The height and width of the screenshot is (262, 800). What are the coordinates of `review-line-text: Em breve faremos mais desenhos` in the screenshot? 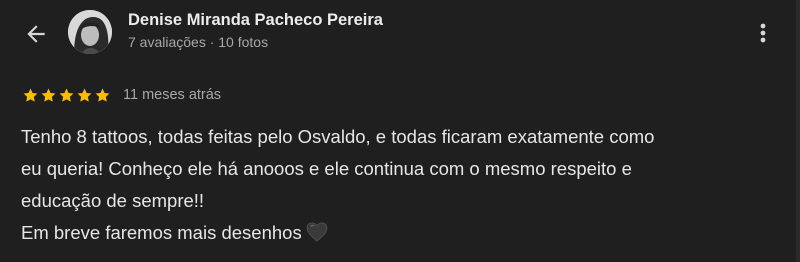 It's located at (161, 232).